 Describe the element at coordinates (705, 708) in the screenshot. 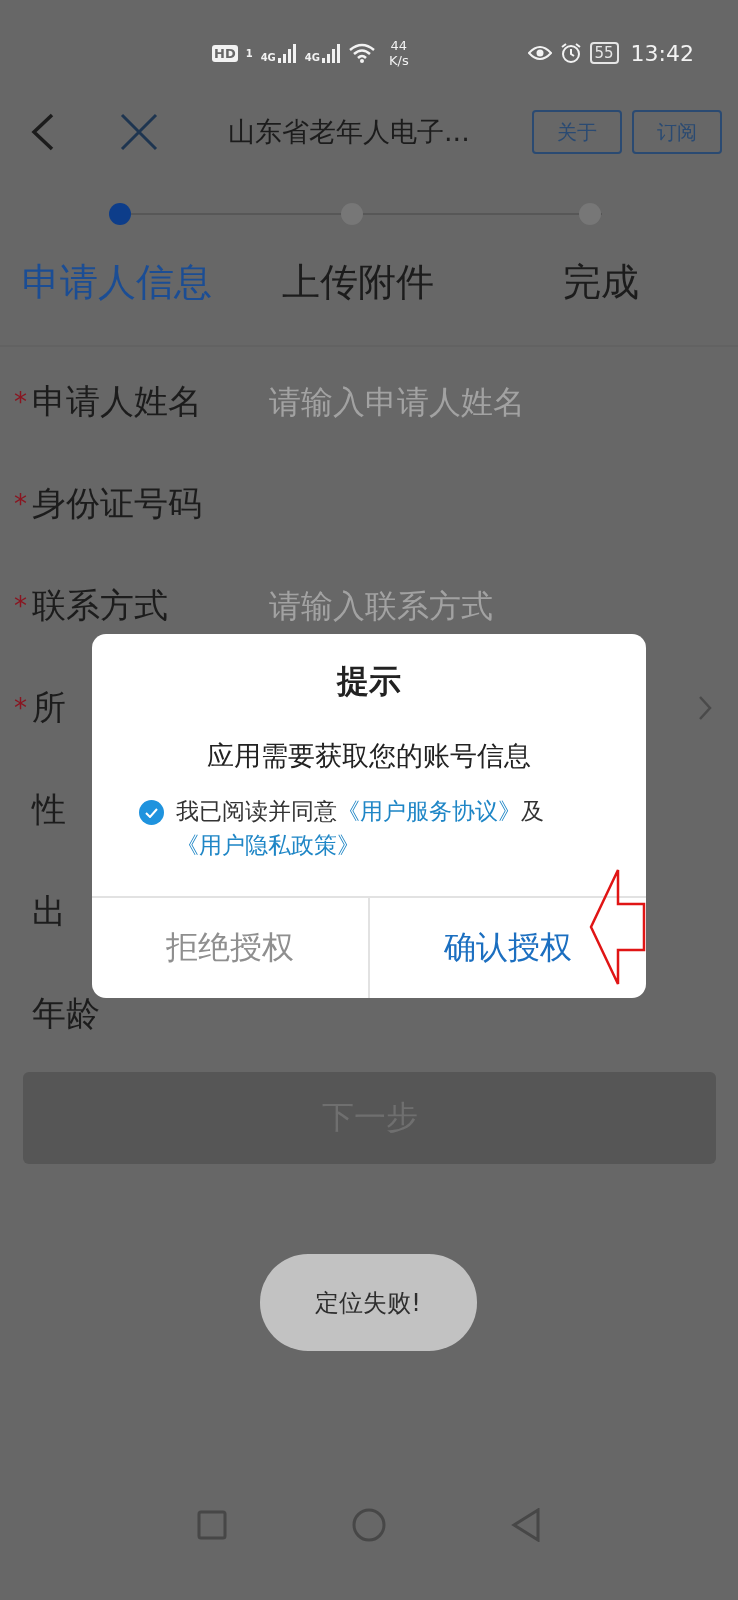

I see `chevron-icon` at that location.